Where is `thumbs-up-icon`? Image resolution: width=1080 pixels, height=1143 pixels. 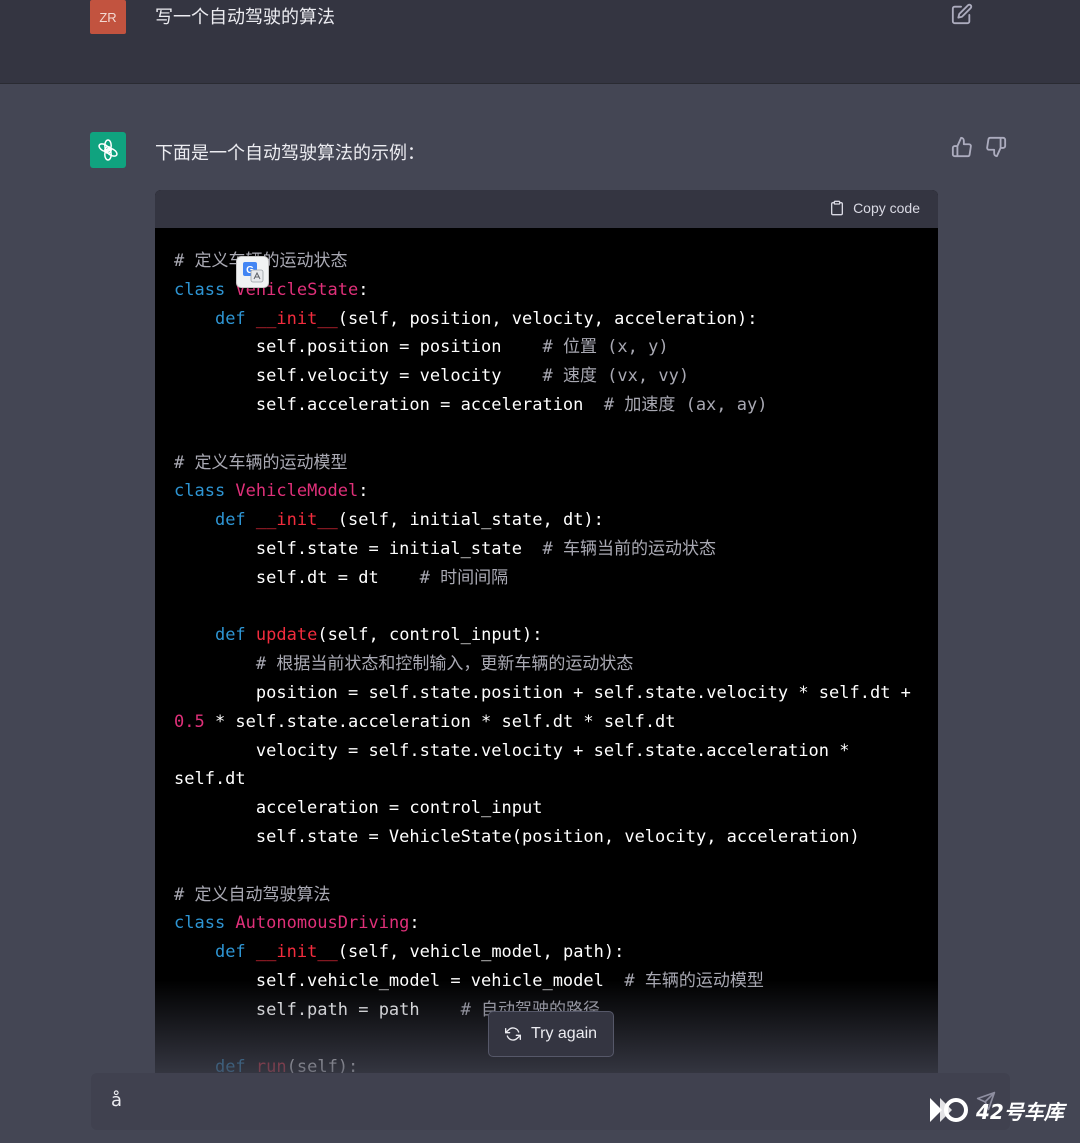
thumbs-up-icon is located at coordinates (962, 147).